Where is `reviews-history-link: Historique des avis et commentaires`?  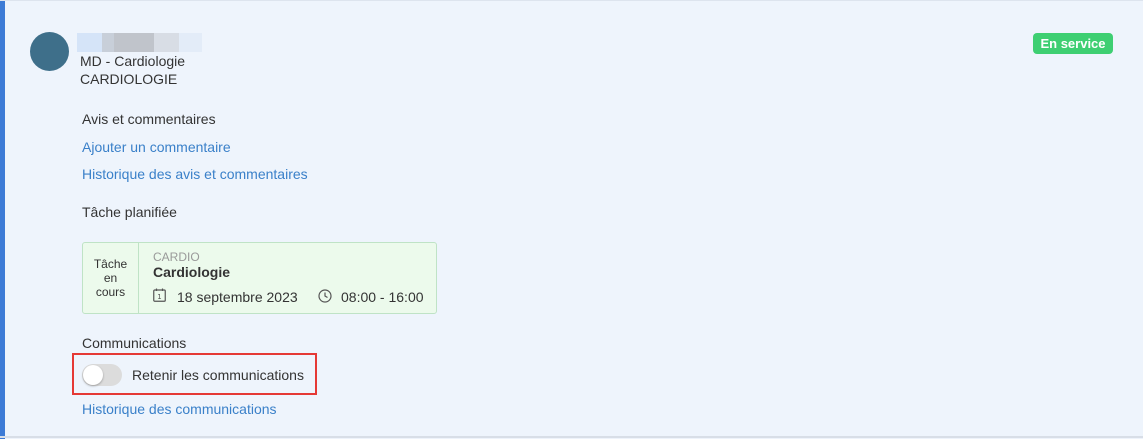
reviews-history-link: Historique des avis et commentaires is located at coordinates (195, 174).